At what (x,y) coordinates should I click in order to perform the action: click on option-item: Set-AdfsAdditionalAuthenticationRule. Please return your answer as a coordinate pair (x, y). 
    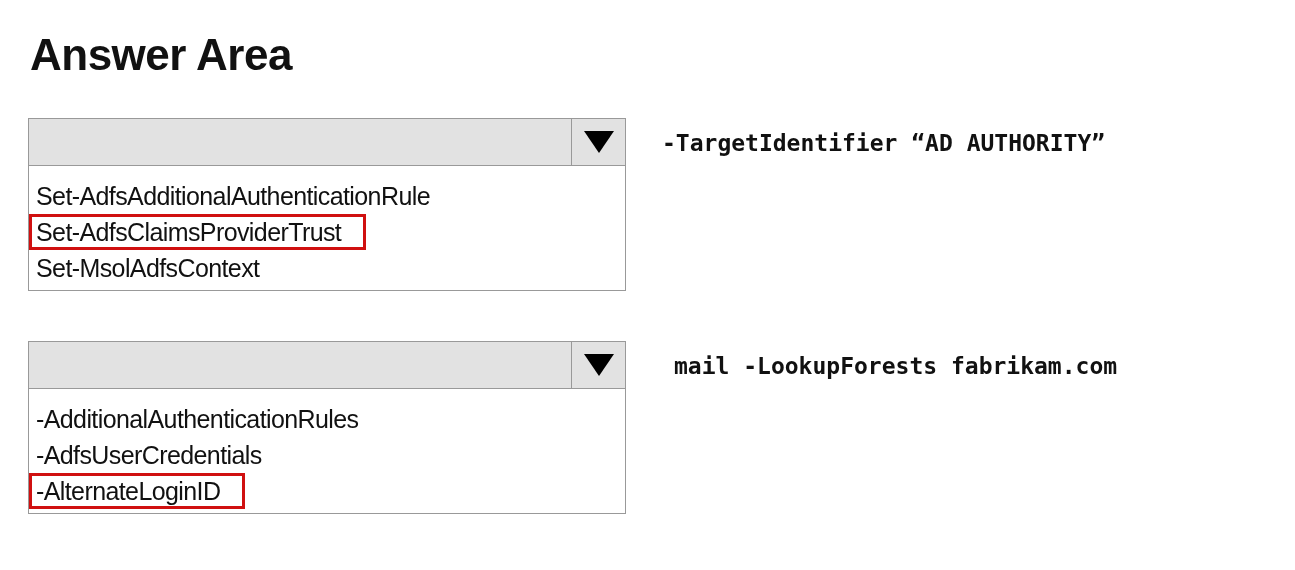
    Looking at the image, I should click on (327, 196).